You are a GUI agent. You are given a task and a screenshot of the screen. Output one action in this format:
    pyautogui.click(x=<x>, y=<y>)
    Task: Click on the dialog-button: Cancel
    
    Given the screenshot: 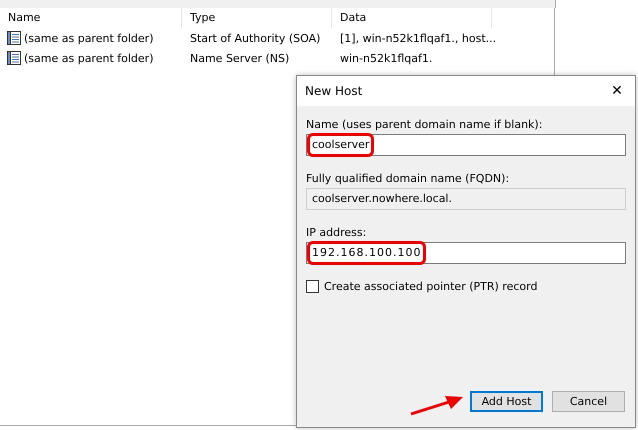 What is the action you would take?
    pyautogui.click(x=588, y=401)
    